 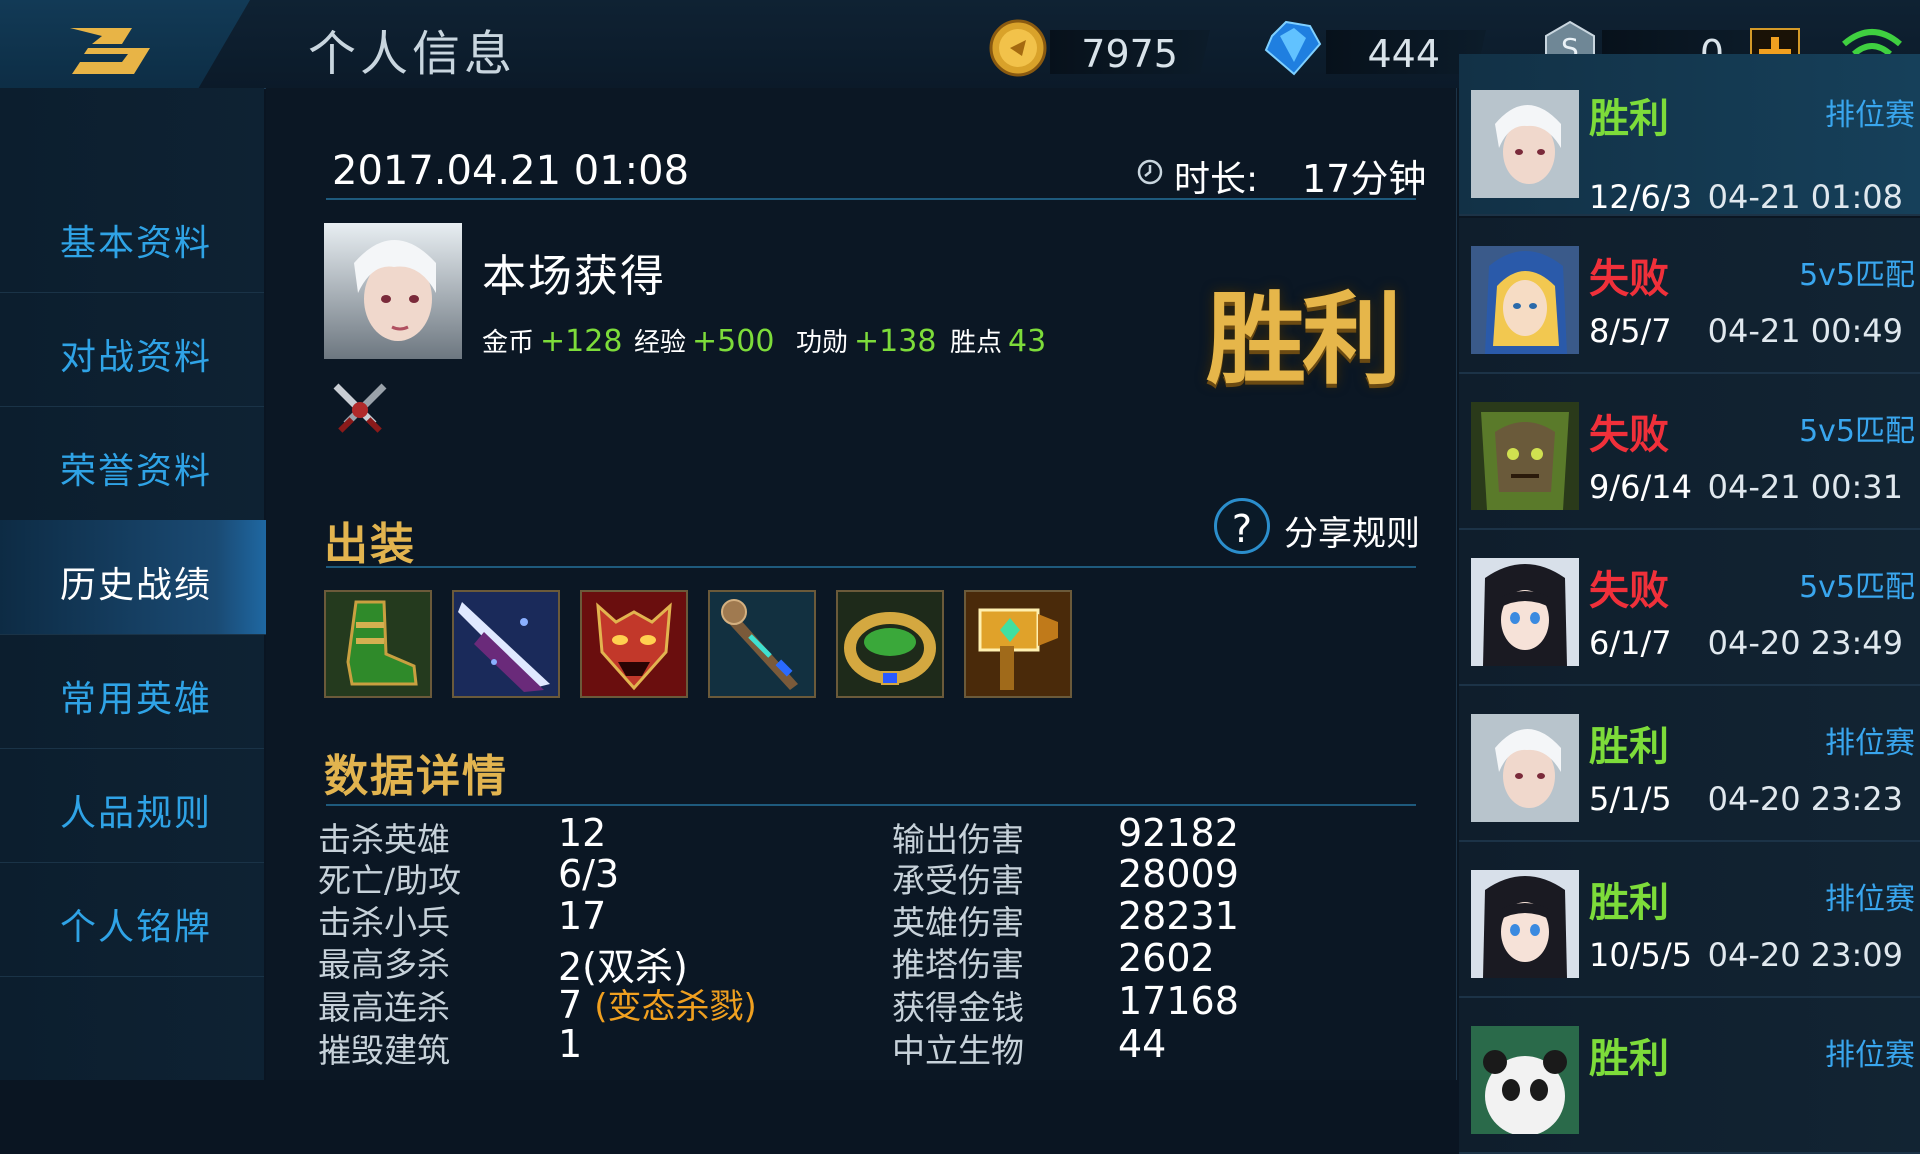 What do you see at coordinates (1403, 54) in the screenshot?
I see `diamond-value: 444` at bounding box center [1403, 54].